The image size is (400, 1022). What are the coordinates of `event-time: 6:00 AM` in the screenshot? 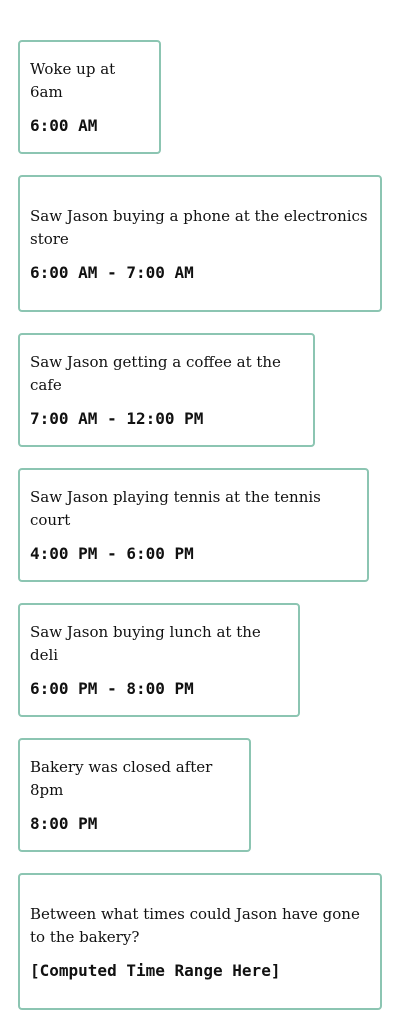 It's located at (64, 125).